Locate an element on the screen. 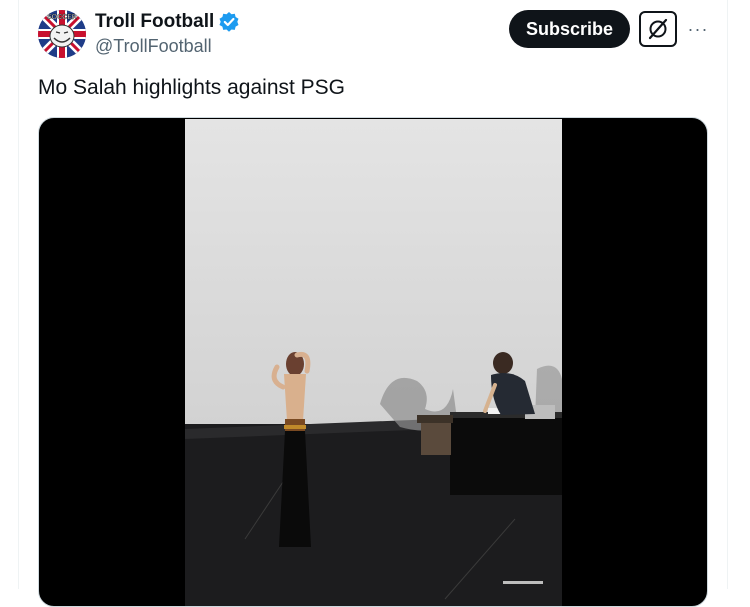 The height and width of the screenshot is (607, 750). name-row: Troll Football is located at coordinates (167, 22).